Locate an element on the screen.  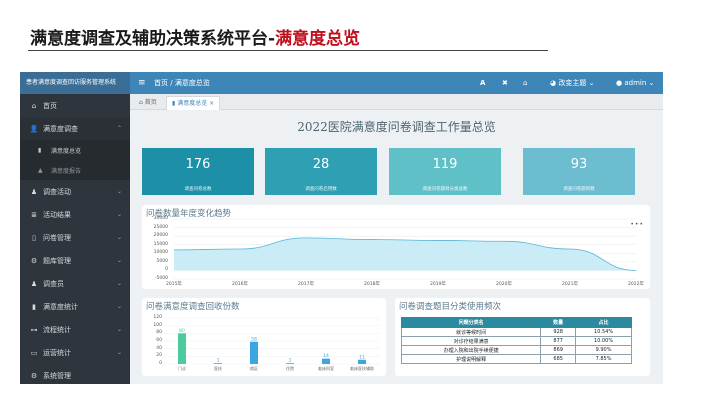
x-tick-label: 门诊 is located at coordinates (182, 368).